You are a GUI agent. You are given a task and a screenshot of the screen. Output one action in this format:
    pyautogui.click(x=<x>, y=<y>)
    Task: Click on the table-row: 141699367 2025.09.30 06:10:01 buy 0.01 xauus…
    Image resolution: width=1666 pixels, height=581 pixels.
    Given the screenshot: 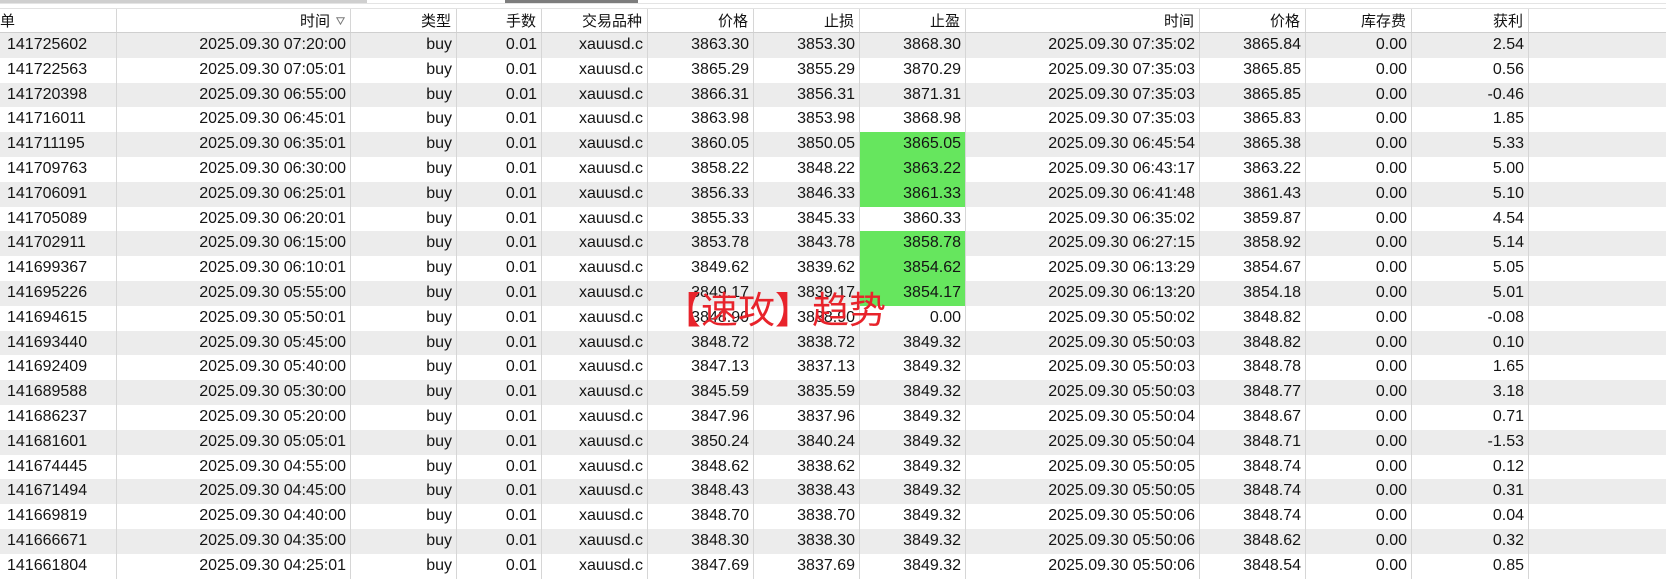 What is the action you would take?
    pyautogui.click(x=833, y=268)
    